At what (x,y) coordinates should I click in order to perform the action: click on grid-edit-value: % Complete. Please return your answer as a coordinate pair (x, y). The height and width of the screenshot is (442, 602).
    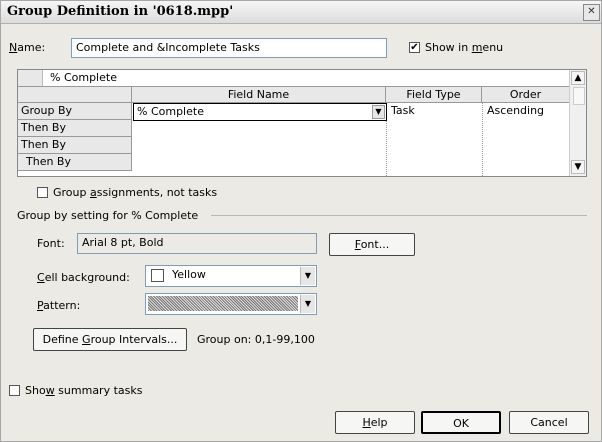
    Looking at the image, I should click on (83, 77).